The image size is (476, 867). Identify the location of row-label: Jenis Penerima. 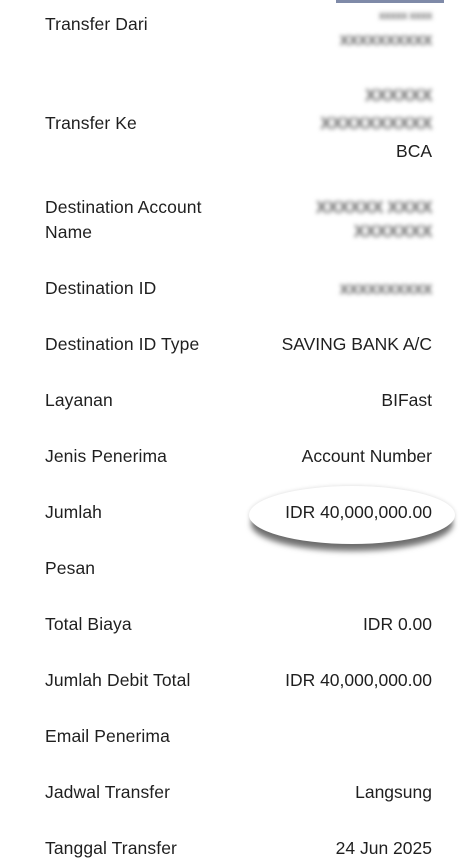
(106, 456).